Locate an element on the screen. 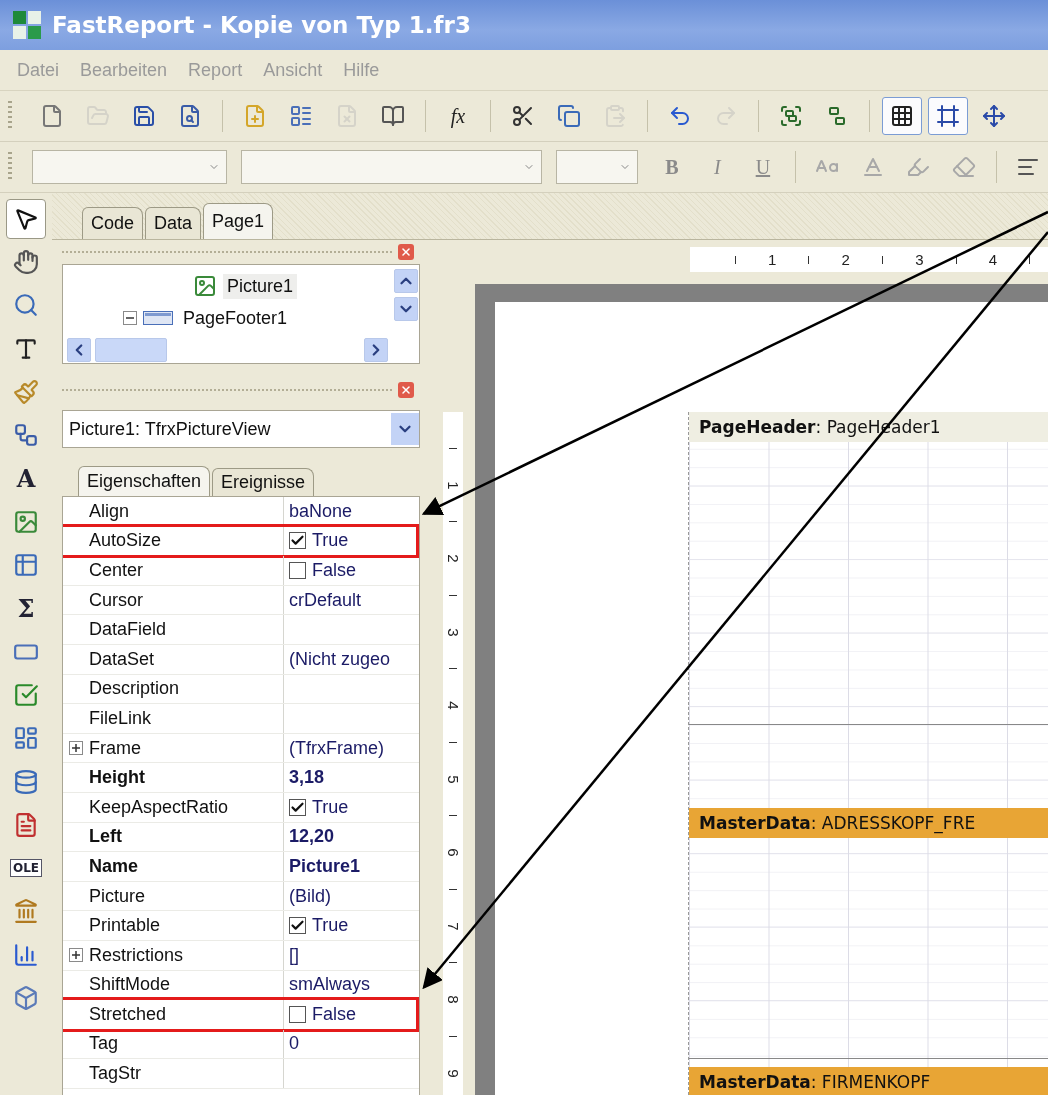  table-icon is located at coordinates (26, 565).